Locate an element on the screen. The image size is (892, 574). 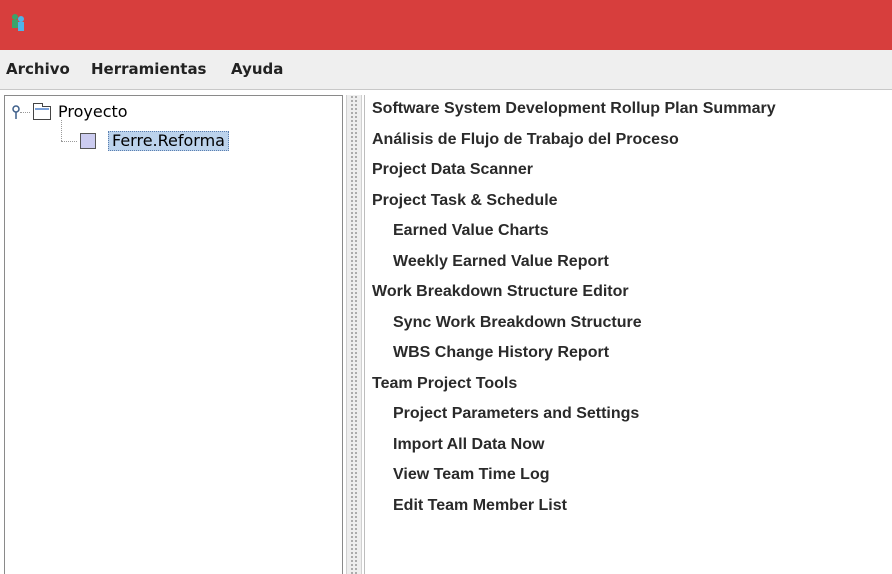
menu-bar: Archivo Herramientas Ayuda is located at coordinates (446, 70).